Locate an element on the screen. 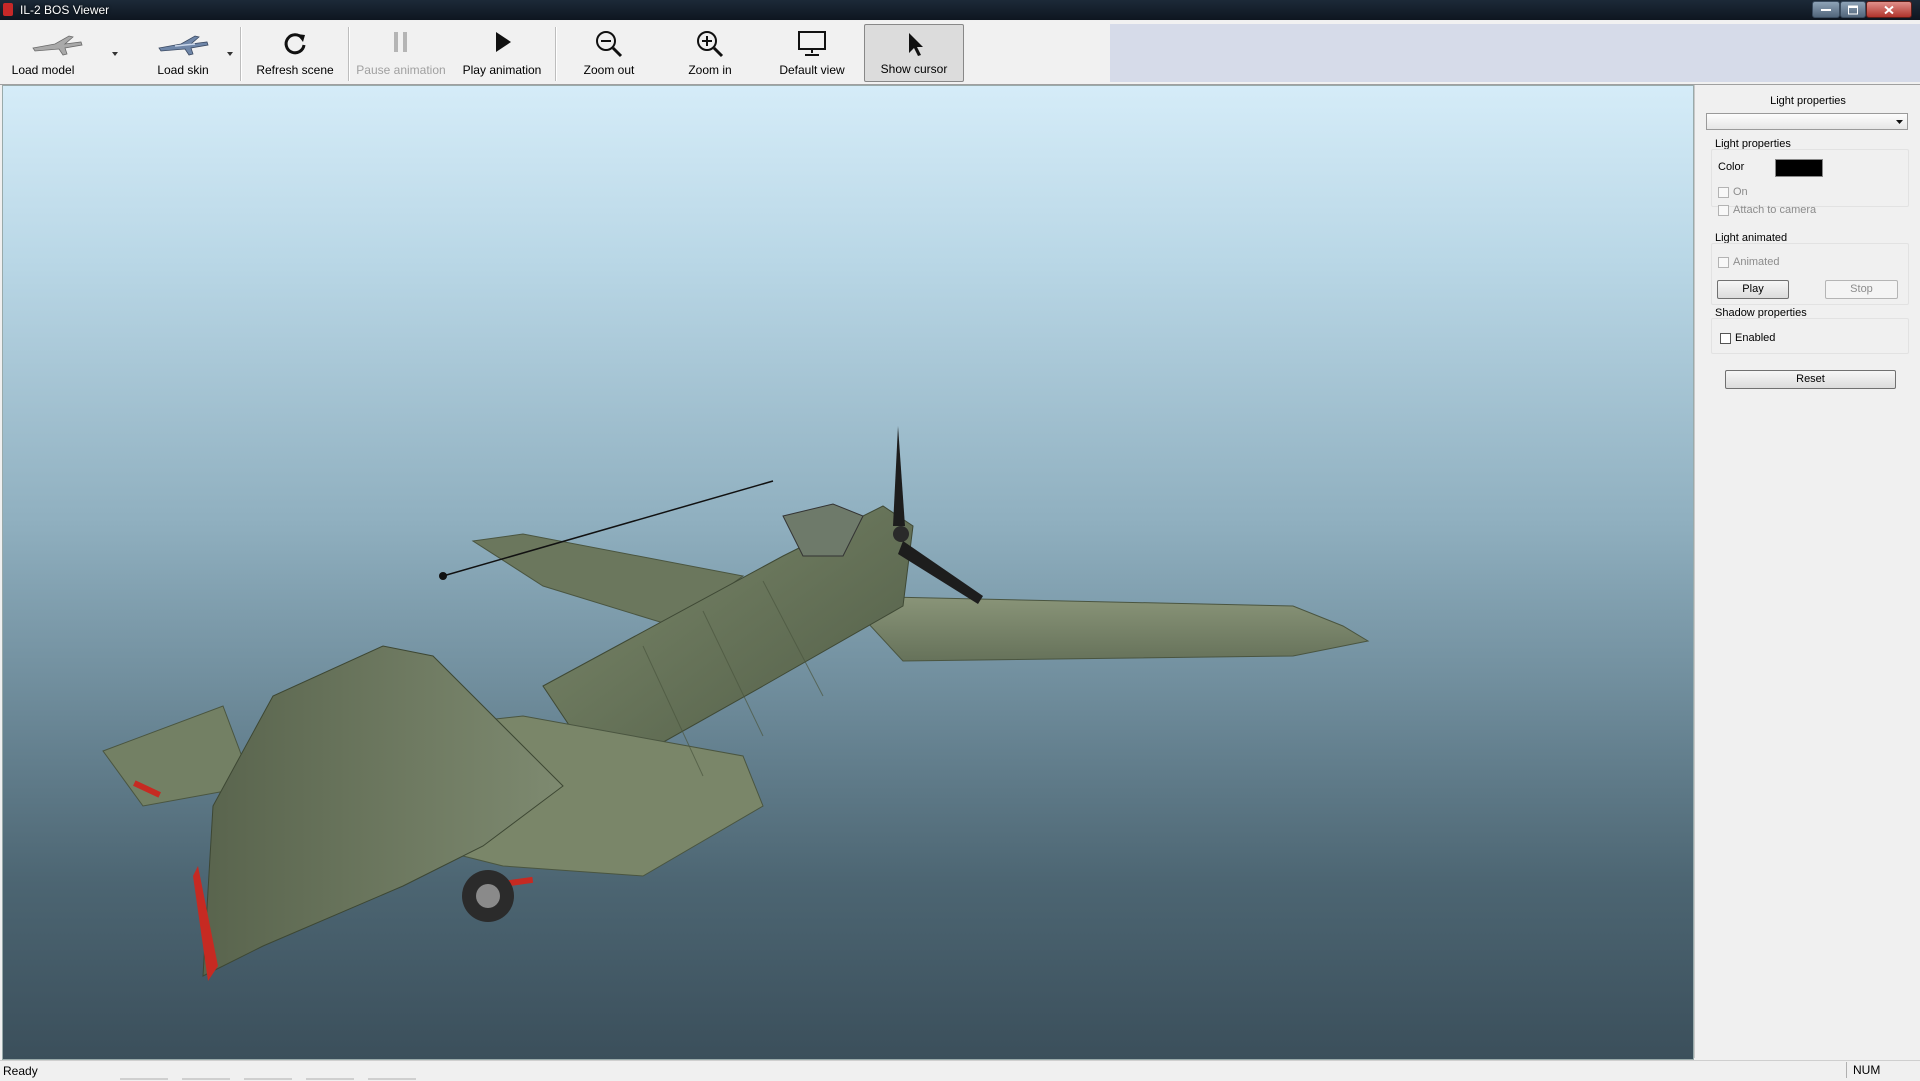 The width and height of the screenshot is (1920, 1081). load-skin-button: Load skin is located at coordinates (183, 53).